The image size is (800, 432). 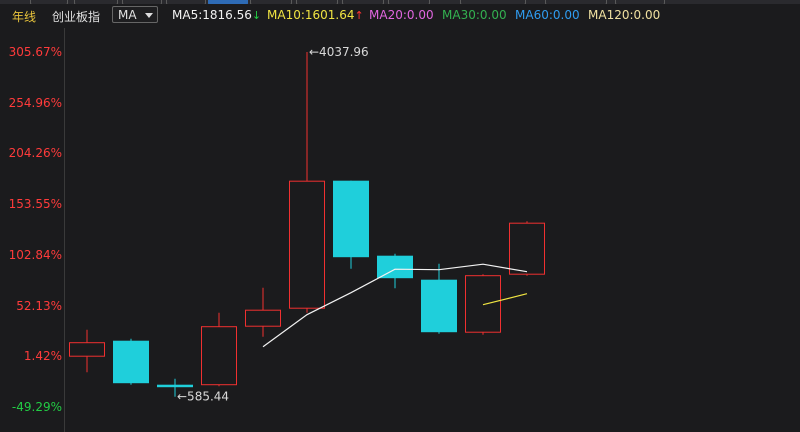 I want to click on max-value-annotation: ←4037.96, so click(x=339, y=52).